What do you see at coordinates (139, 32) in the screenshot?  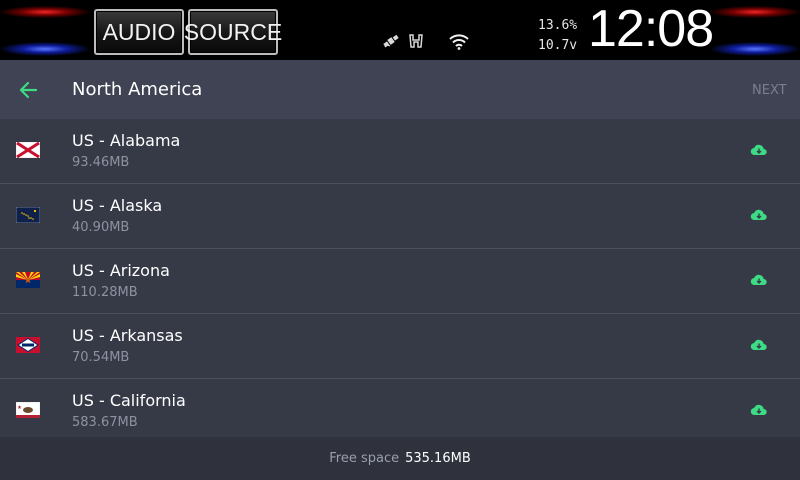 I see `audio-button: AUDIO` at bounding box center [139, 32].